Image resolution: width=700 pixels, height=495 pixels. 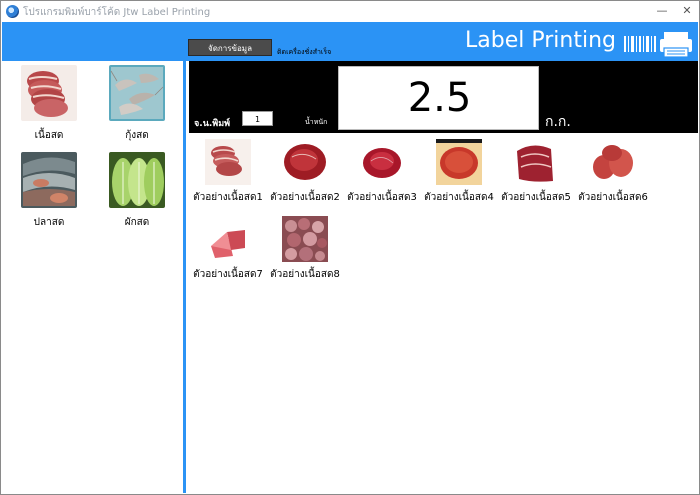 What do you see at coordinates (49, 135) in the screenshot?
I see `category-label: เนื้อสด` at bounding box center [49, 135].